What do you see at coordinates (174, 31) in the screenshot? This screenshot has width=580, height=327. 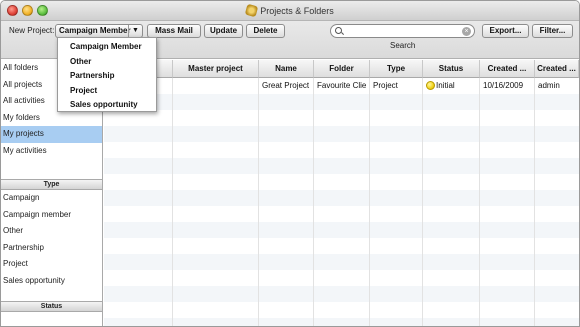 I see `mass-mail-button: Mass Mail` at bounding box center [174, 31].